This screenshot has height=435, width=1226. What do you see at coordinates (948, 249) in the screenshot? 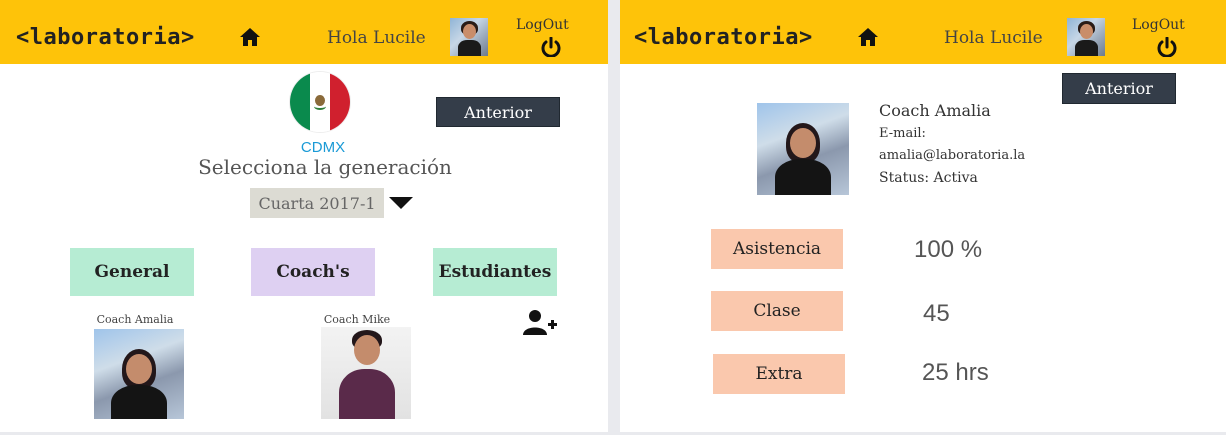
I see `stat-value-attendance: 100 %` at bounding box center [948, 249].